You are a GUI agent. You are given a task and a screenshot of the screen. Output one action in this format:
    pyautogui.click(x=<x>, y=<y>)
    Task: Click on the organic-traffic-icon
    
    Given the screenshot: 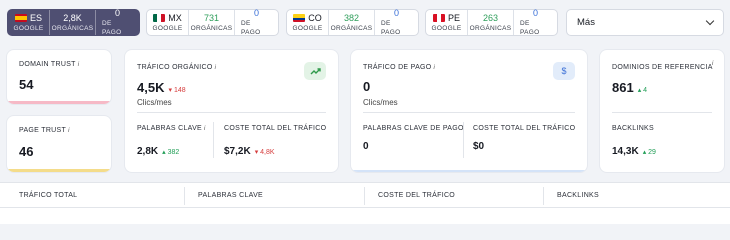 What is the action you would take?
    pyautogui.click(x=315, y=71)
    